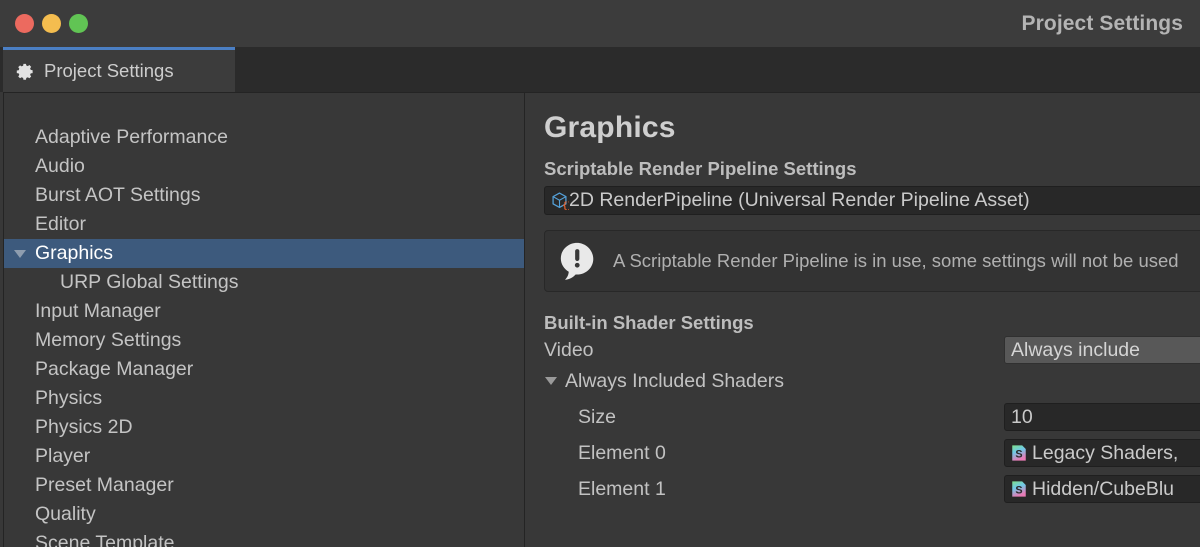  I want to click on array-size-input: 10, so click(1102, 417).